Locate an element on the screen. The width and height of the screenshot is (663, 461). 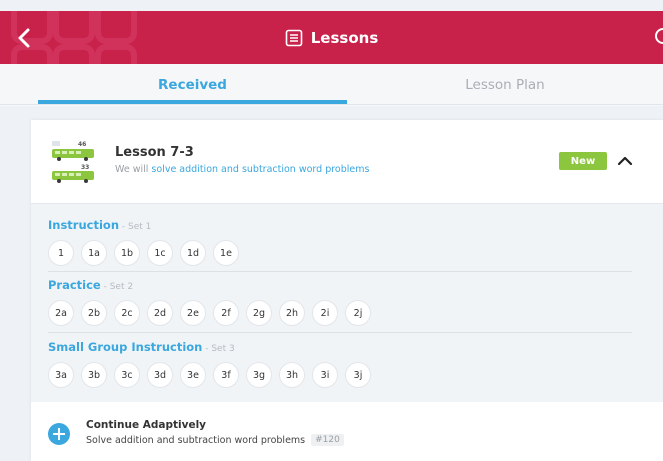
problem-chip: 3b is located at coordinates (94, 375).